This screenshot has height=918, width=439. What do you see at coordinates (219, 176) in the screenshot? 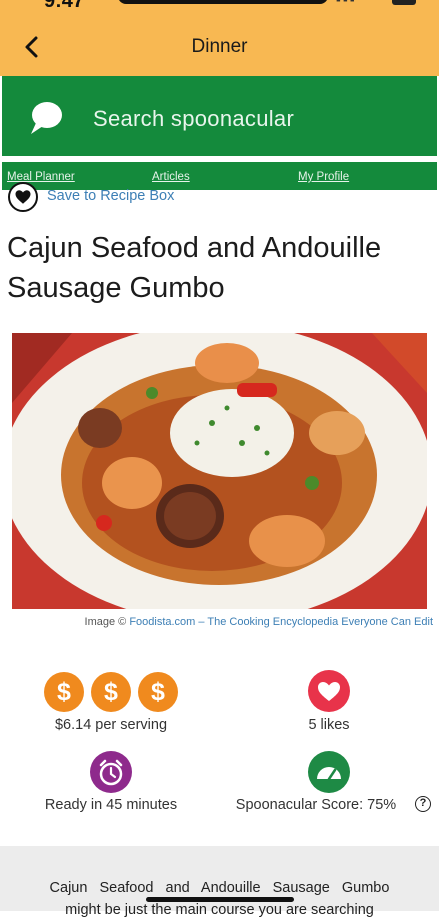
I see `nav-bar: Meal Planner Articles My Profile` at bounding box center [219, 176].